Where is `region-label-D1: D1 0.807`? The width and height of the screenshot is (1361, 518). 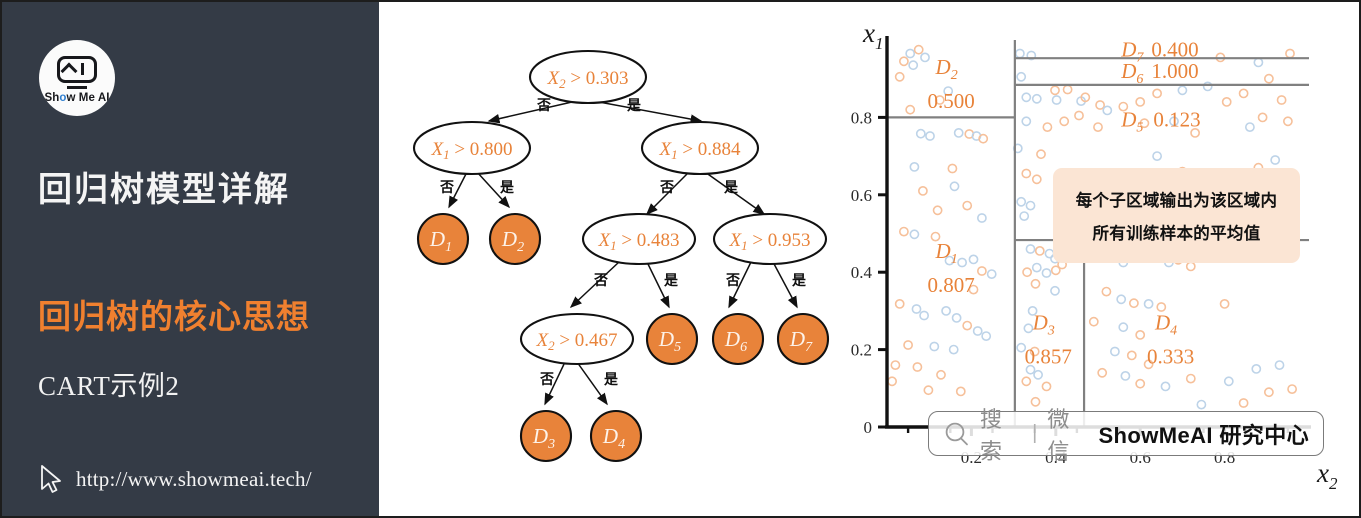 region-label-D1: D1 0.807 is located at coordinates (951, 268).